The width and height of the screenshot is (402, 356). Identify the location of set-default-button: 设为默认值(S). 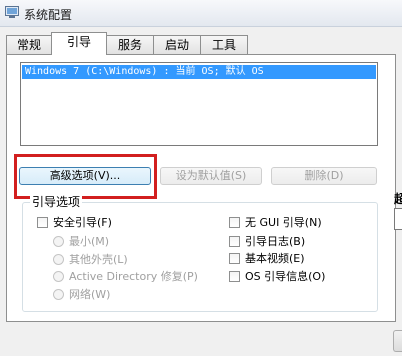
(211, 176).